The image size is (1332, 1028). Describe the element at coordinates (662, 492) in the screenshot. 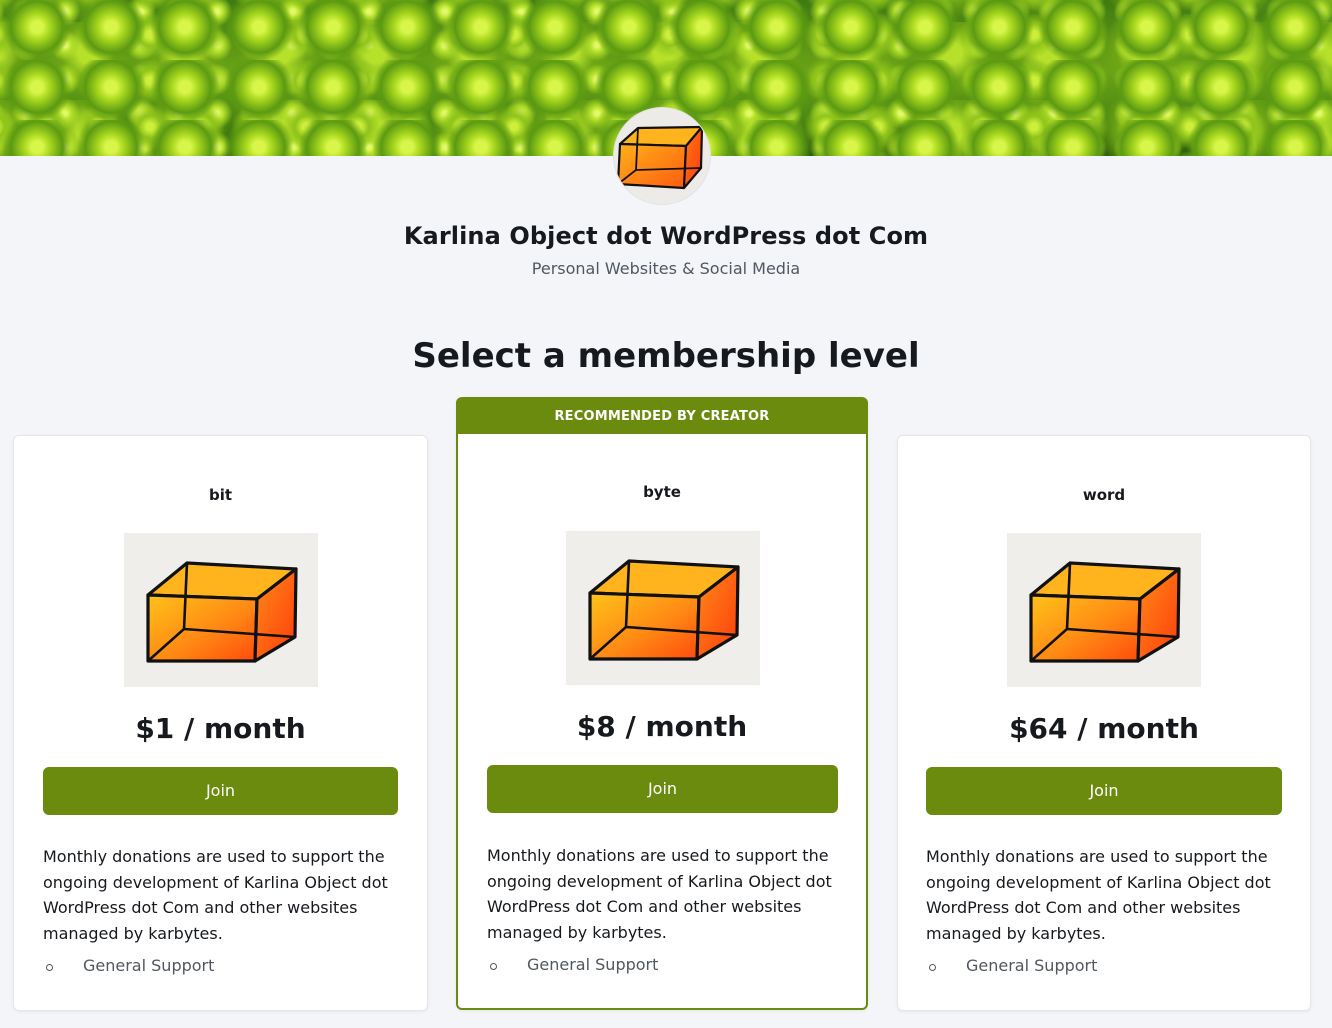

I see `tier-name: byte` at that location.